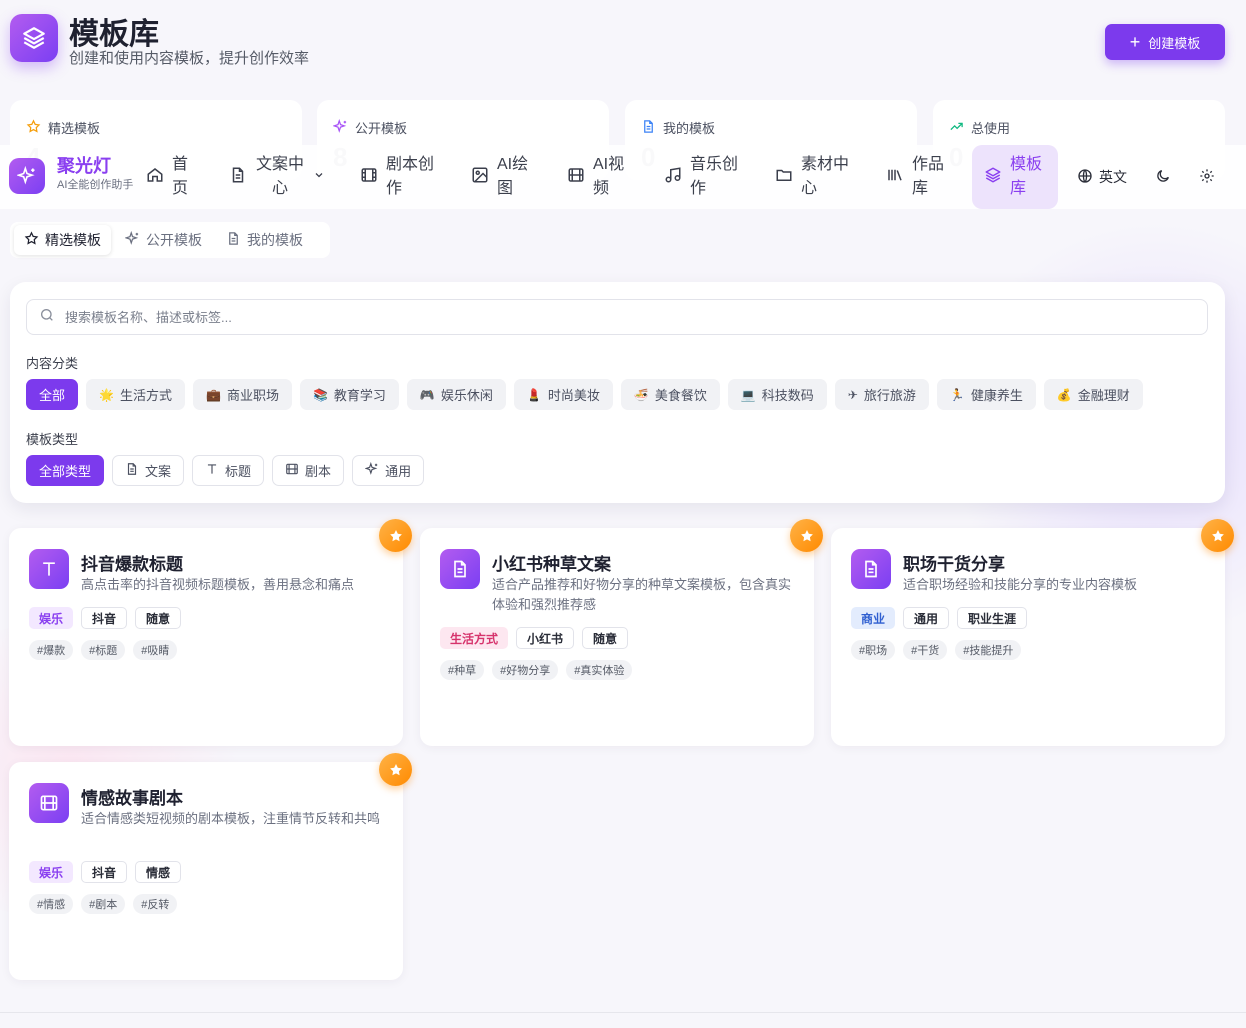 Image resolution: width=1246 pixels, height=1028 pixels. What do you see at coordinates (359, 395) in the screenshot?
I see `chip-label: 教育学习` at bounding box center [359, 395].